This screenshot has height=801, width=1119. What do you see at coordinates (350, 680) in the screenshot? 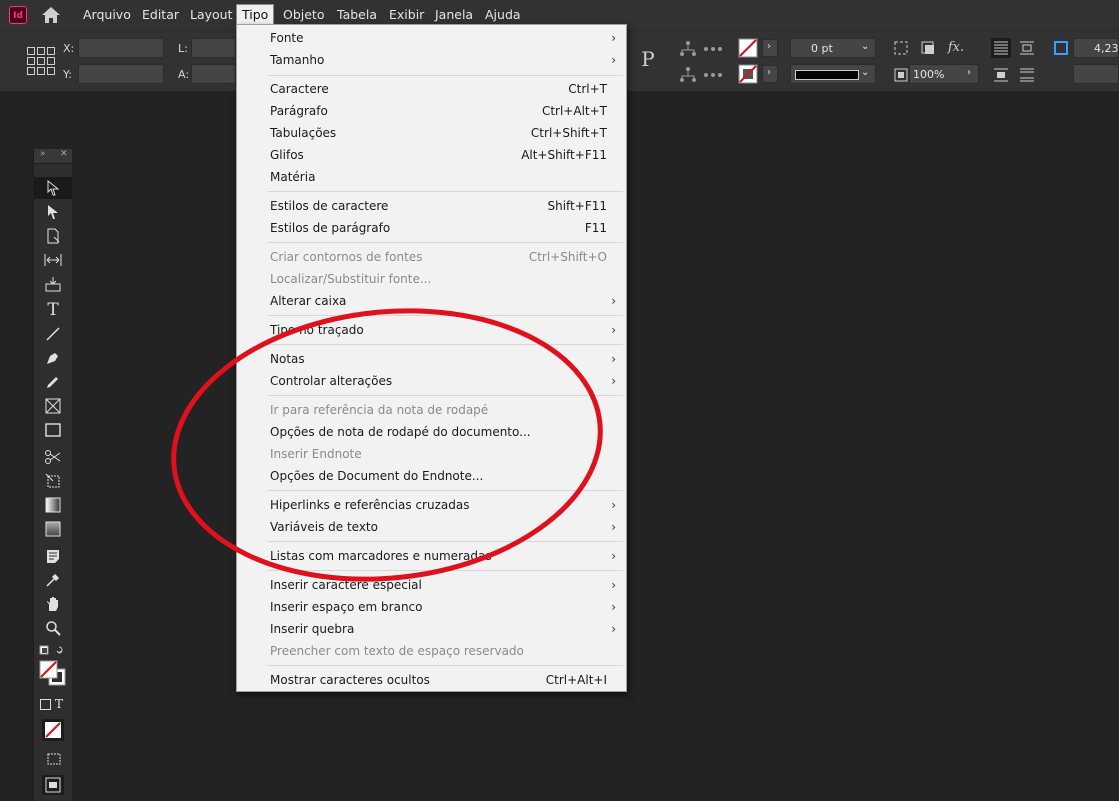
I see `menu-item-label: Mostrar caracteres ocultos` at bounding box center [350, 680].